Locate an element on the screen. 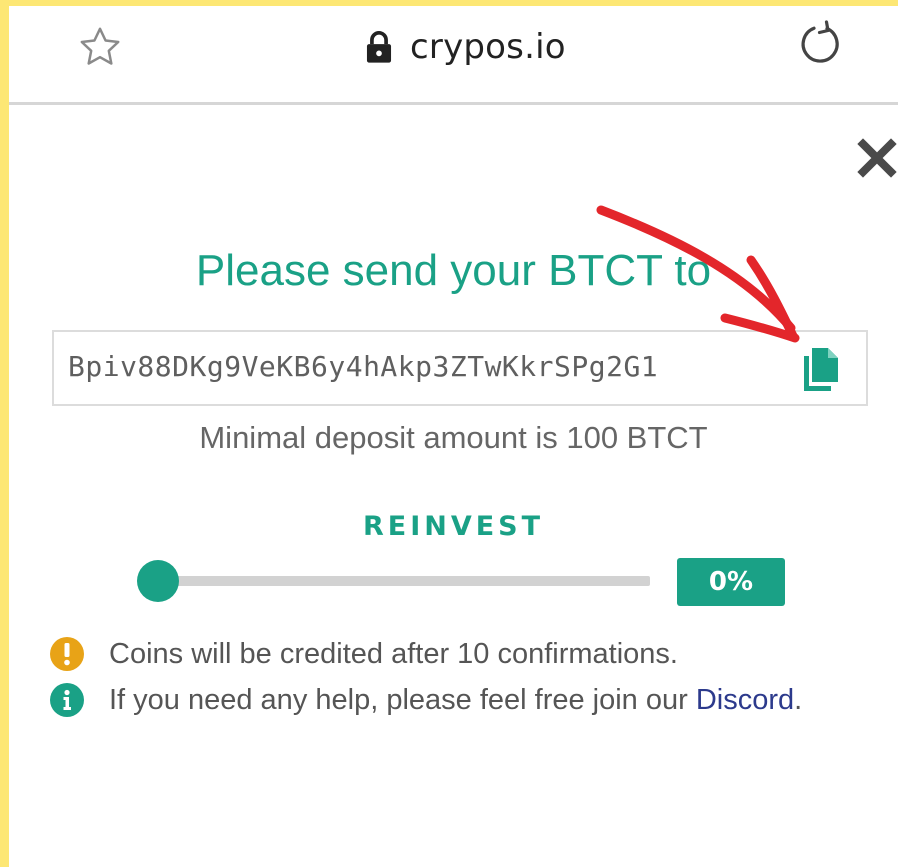 The width and height of the screenshot is (898, 867). star-icon is located at coordinates (100, 47).